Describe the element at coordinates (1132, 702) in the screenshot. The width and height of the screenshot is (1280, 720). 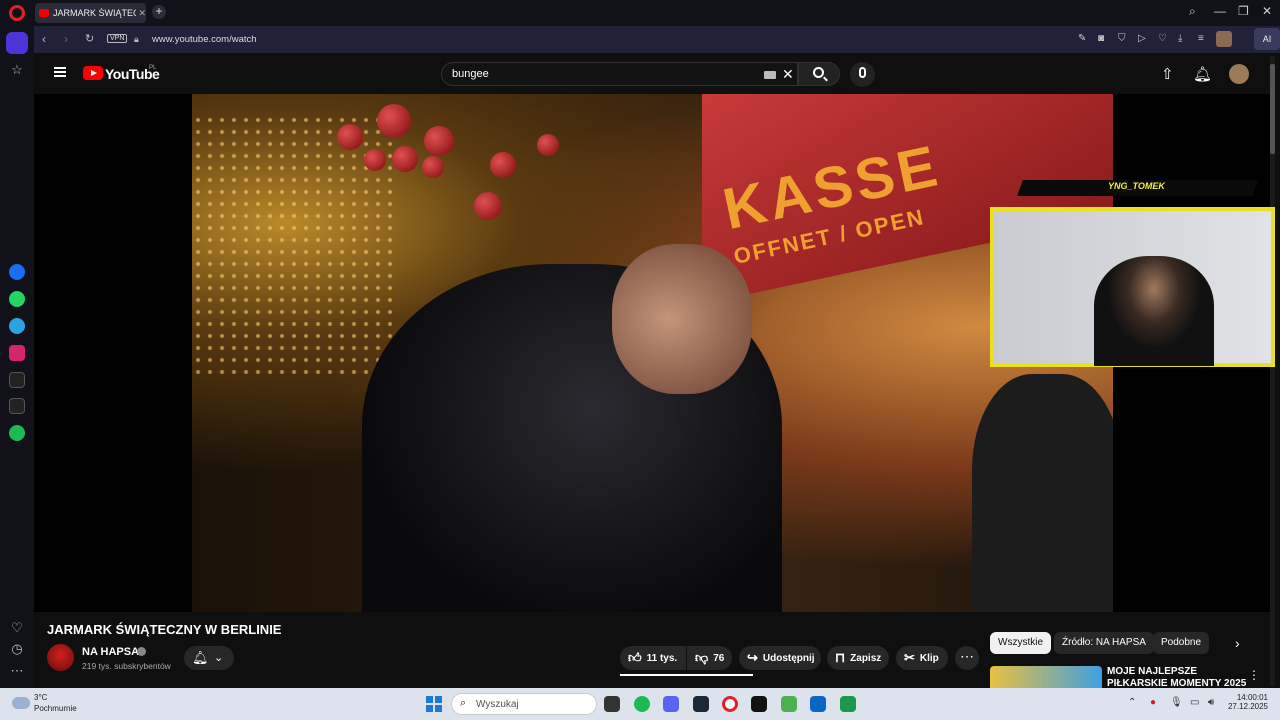
I see `tray-chevron-up-icon: ⌃` at that location.